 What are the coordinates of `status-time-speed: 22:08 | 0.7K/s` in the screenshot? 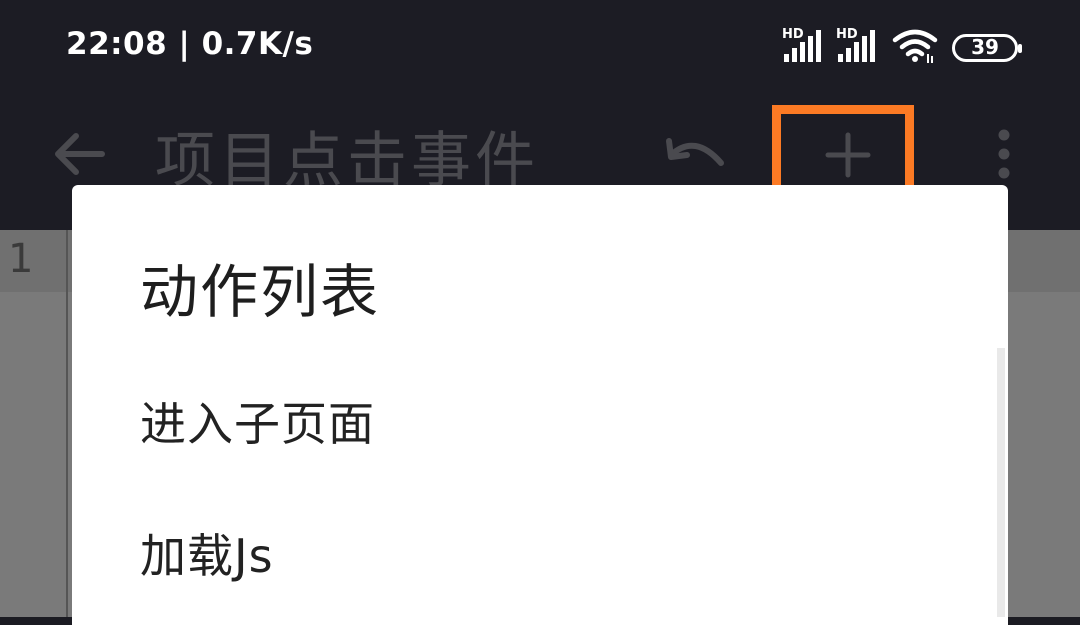 It's located at (190, 44).